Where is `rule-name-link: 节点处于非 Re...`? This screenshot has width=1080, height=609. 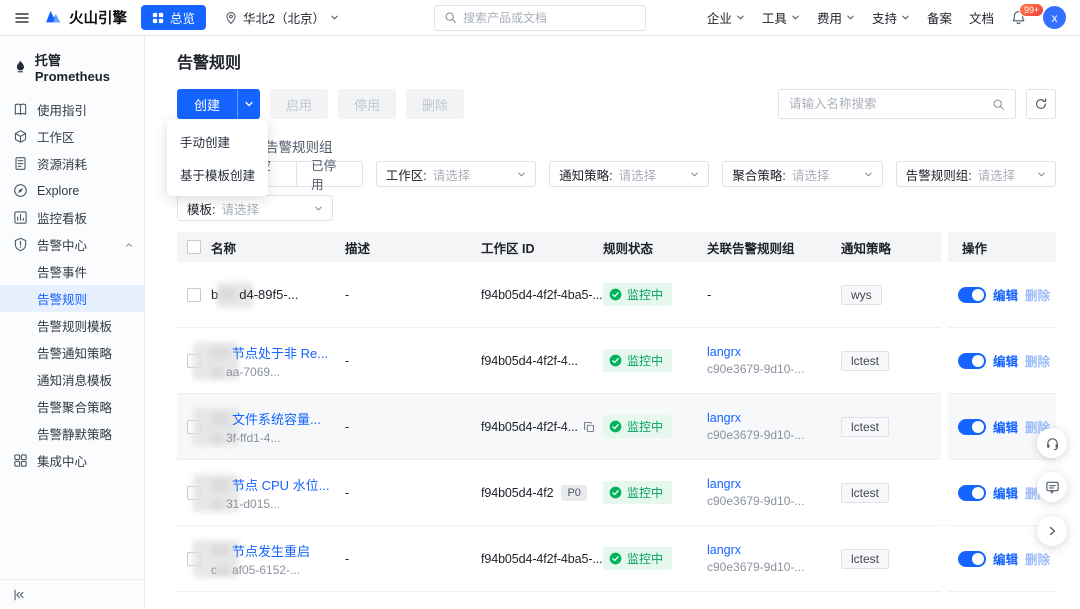 rule-name-link: 节点处于非 Re... is located at coordinates (280, 353).